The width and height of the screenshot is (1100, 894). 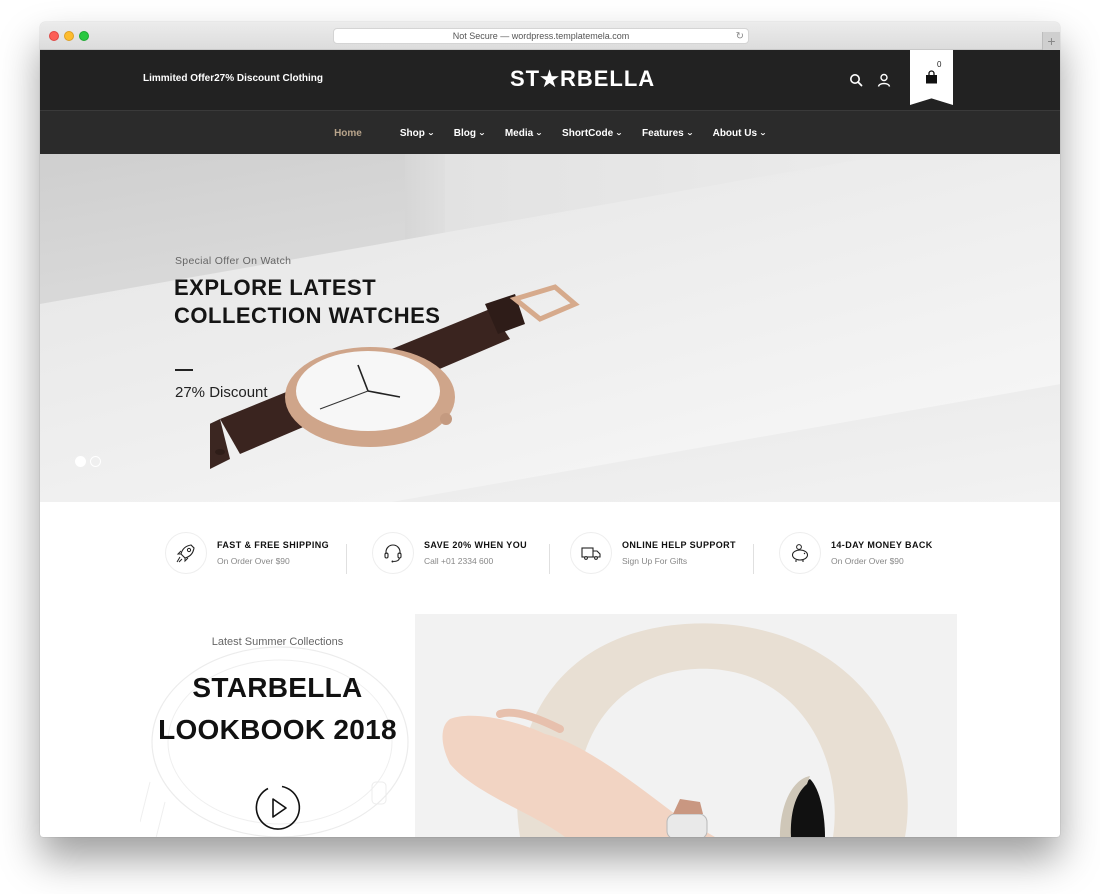 I want to click on cart-button: 0, so click(x=931, y=77).